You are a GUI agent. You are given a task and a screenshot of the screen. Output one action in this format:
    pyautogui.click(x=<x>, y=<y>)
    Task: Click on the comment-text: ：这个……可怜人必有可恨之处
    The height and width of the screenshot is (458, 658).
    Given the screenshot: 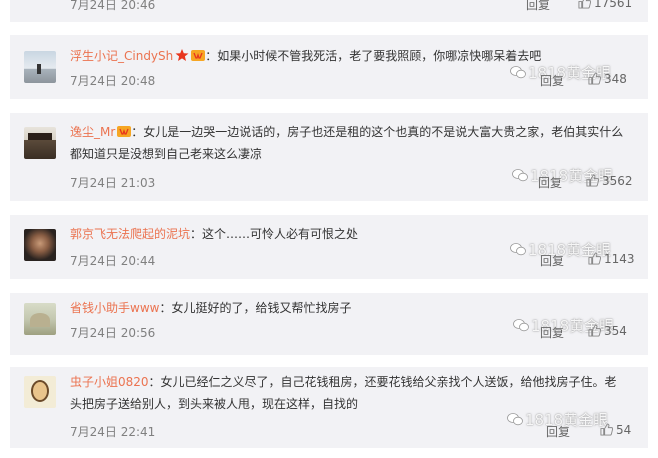 What is the action you would take?
    pyautogui.click(x=274, y=234)
    